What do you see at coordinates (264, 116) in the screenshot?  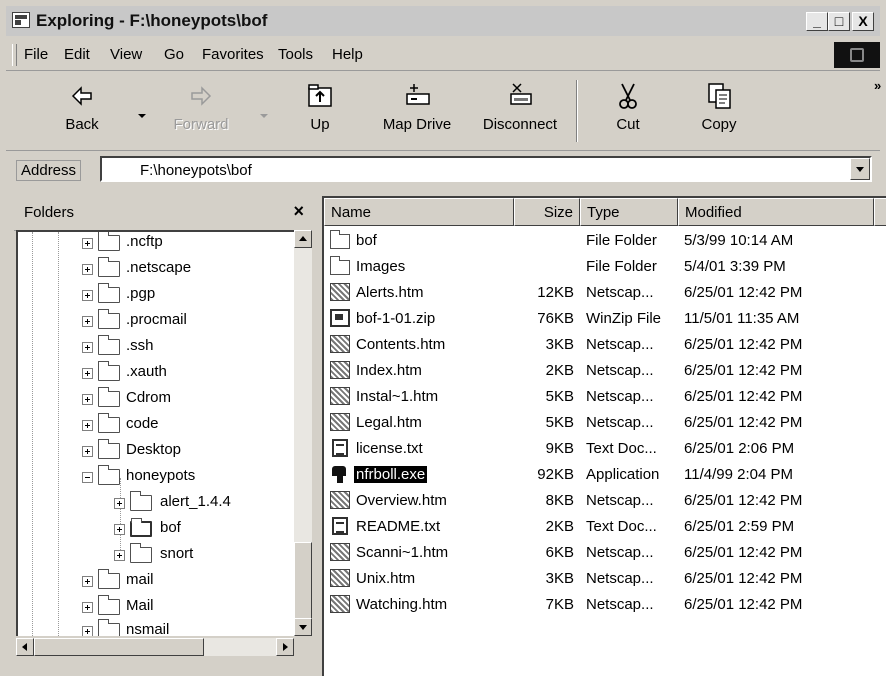 I see `forward-dropdown-arrow` at bounding box center [264, 116].